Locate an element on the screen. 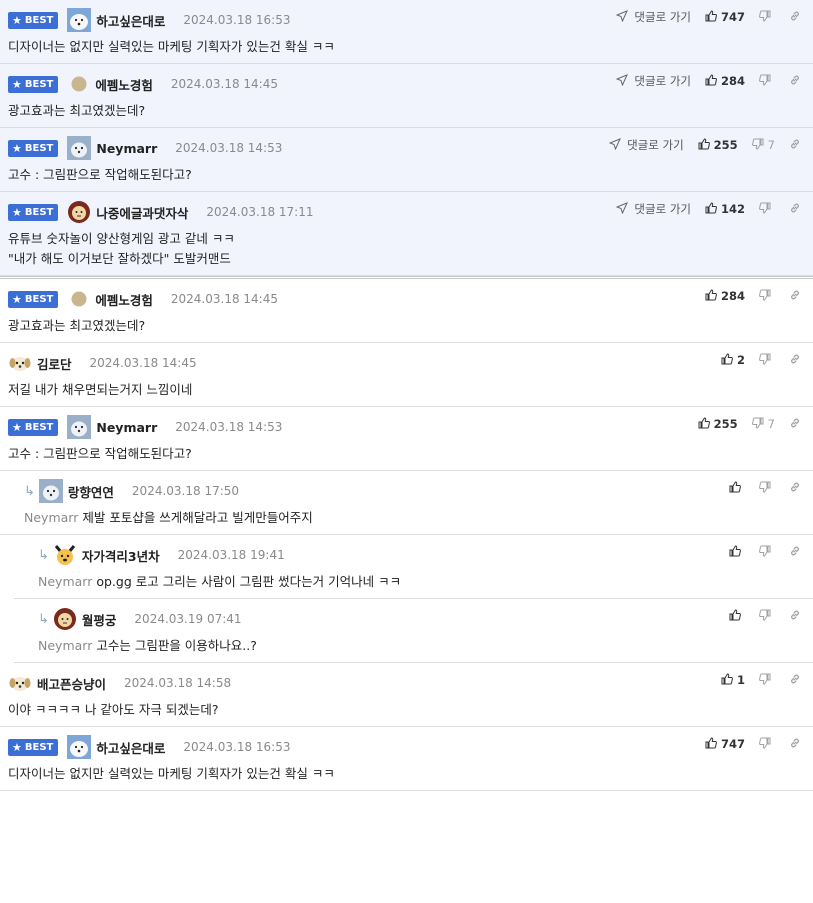 The height and width of the screenshot is (903, 813). comment-body: Neymarr 고수는 그림판을 이용하나요..? is located at coordinates (419, 649).